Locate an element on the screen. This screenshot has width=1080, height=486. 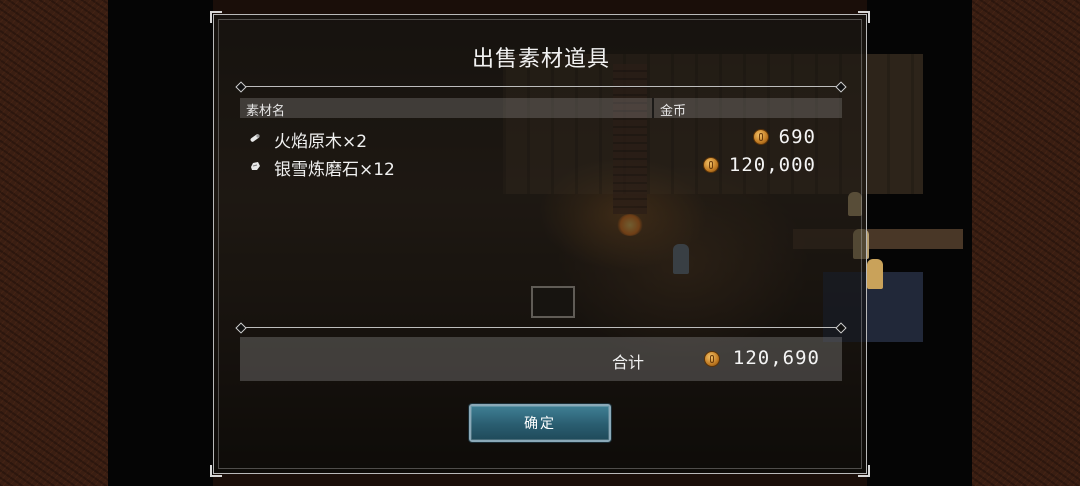
column-gold: 金币 is located at coordinates (673, 111).